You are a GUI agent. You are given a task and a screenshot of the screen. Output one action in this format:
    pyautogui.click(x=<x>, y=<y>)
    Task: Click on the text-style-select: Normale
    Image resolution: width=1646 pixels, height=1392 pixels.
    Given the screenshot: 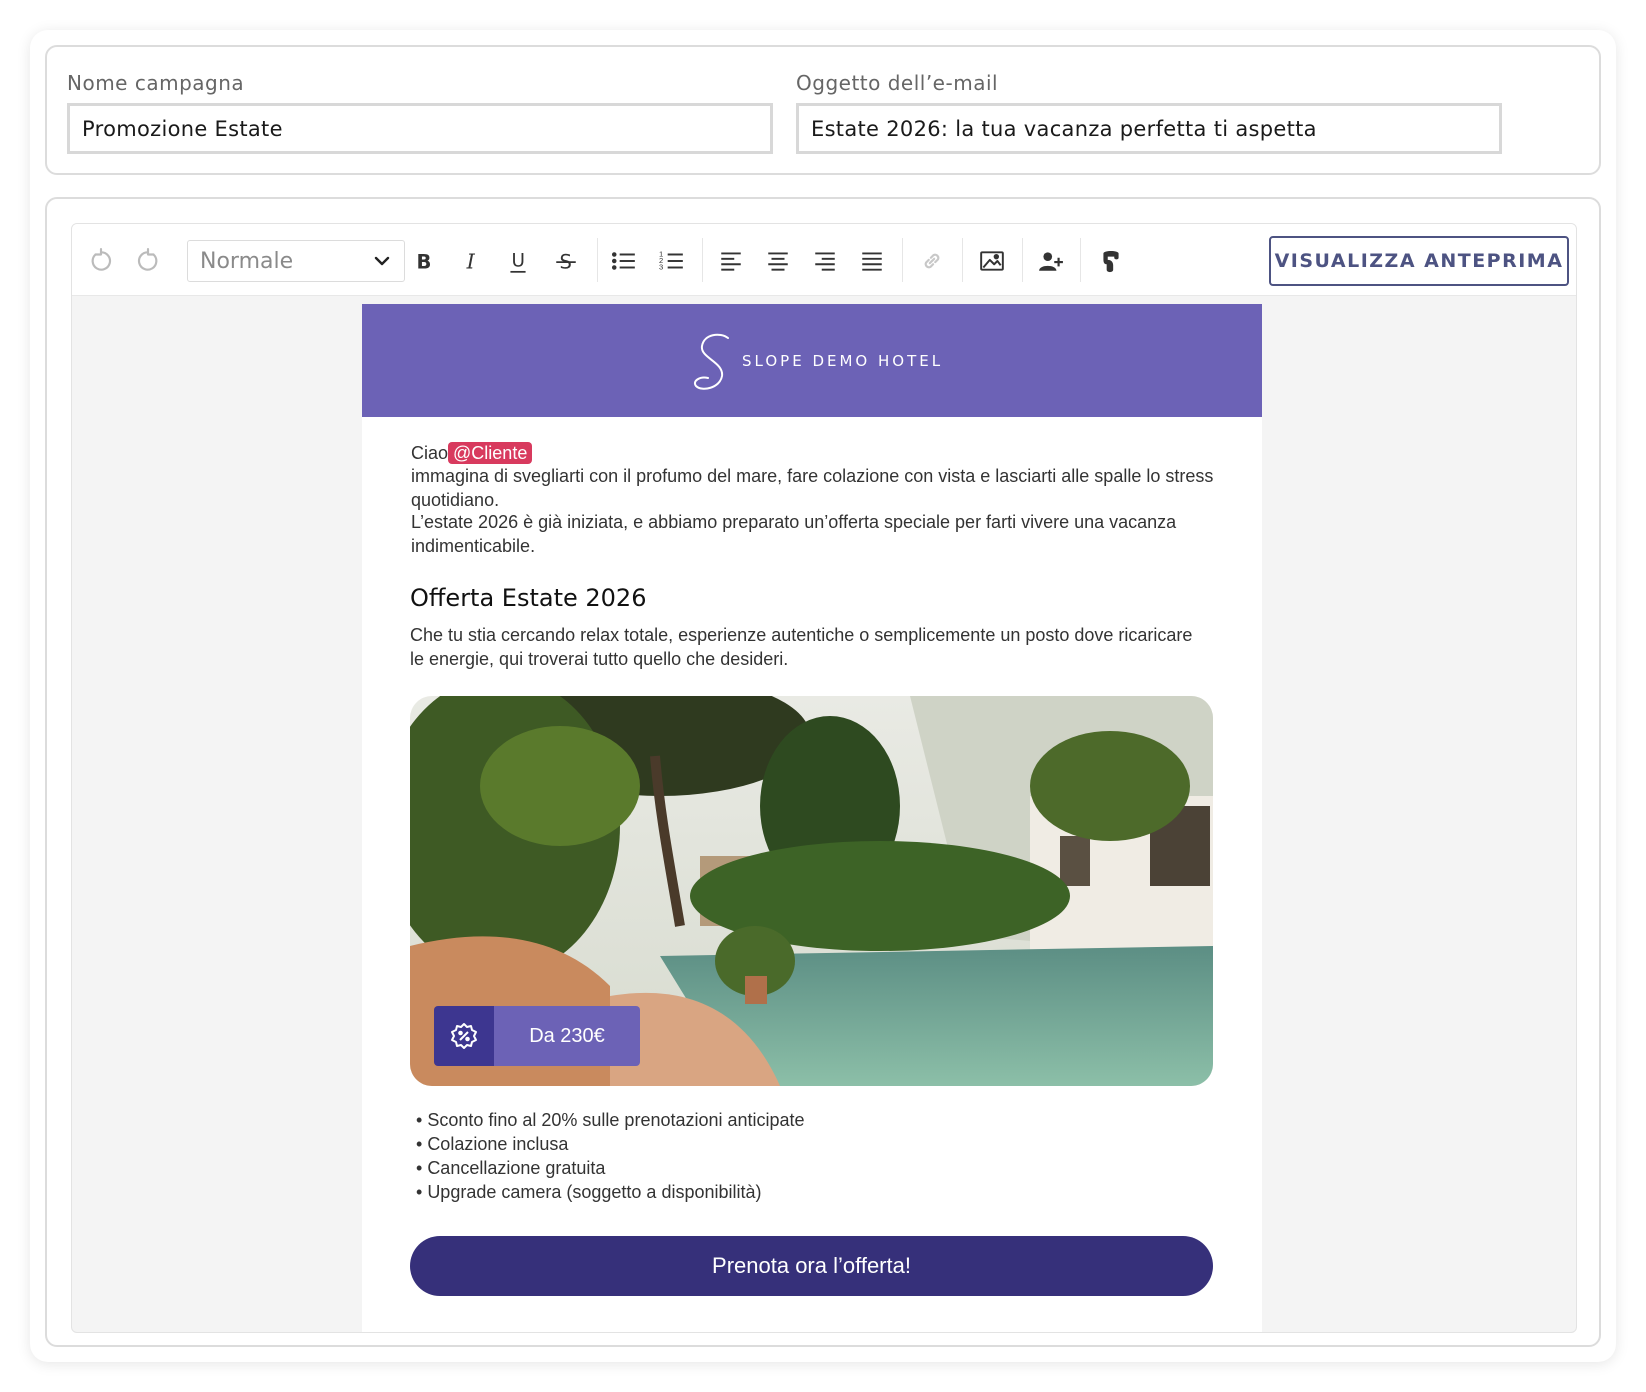 What is the action you would take?
    pyautogui.click(x=296, y=261)
    